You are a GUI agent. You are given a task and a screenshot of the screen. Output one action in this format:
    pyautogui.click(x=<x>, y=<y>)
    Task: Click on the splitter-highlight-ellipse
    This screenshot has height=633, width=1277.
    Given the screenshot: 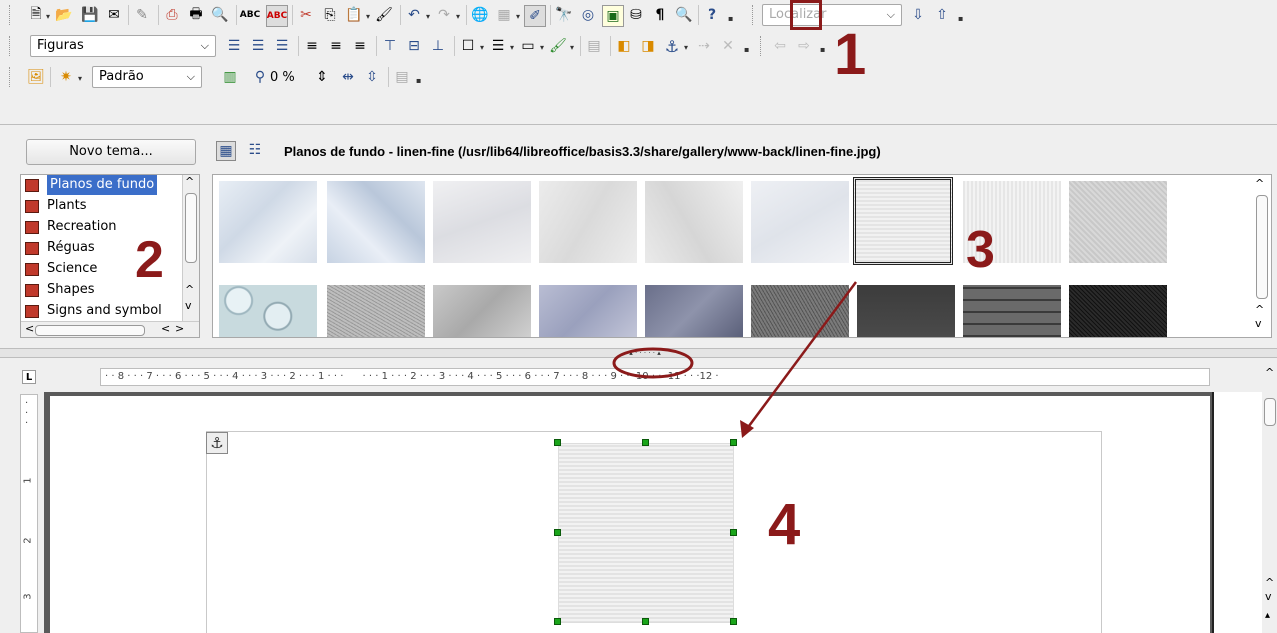 What is the action you would take?
    pyautogui.click(x=653, y=363)
    